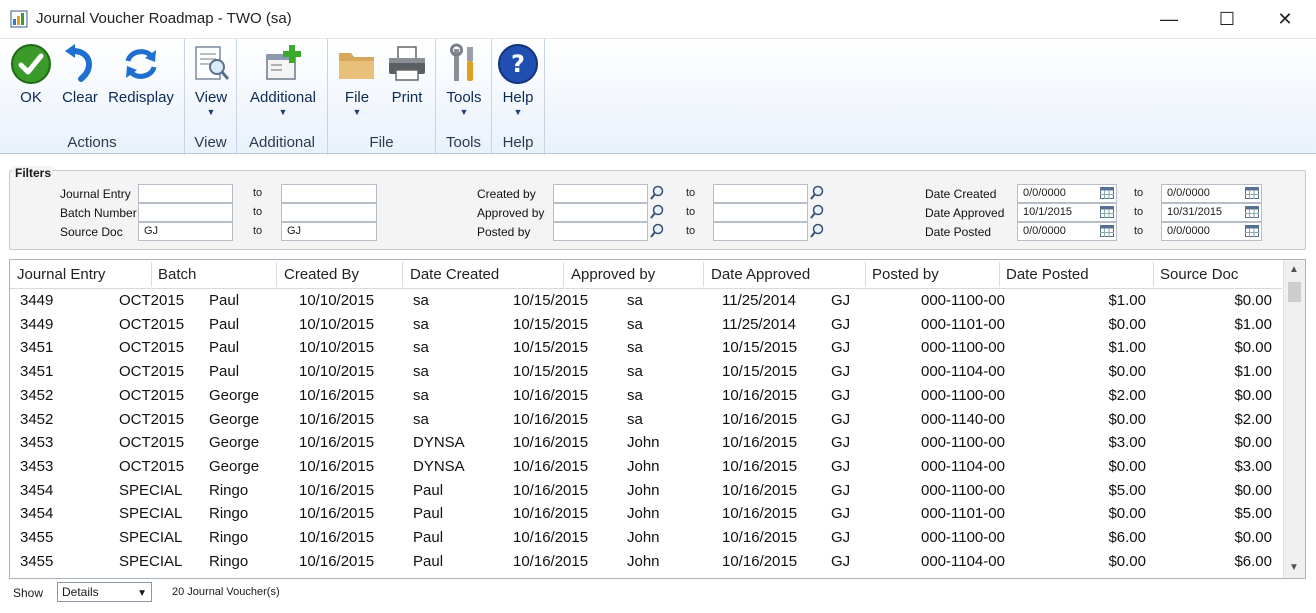  I want to click on created-by-from-field, so click(600, 193).